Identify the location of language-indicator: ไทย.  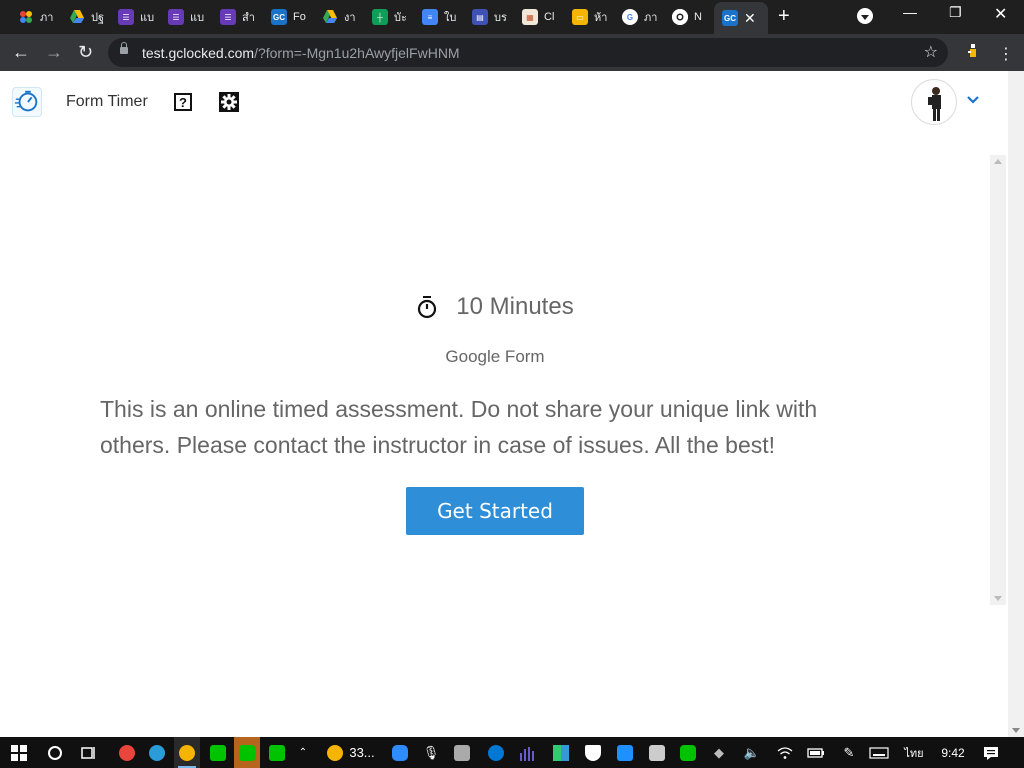
(914, 752).